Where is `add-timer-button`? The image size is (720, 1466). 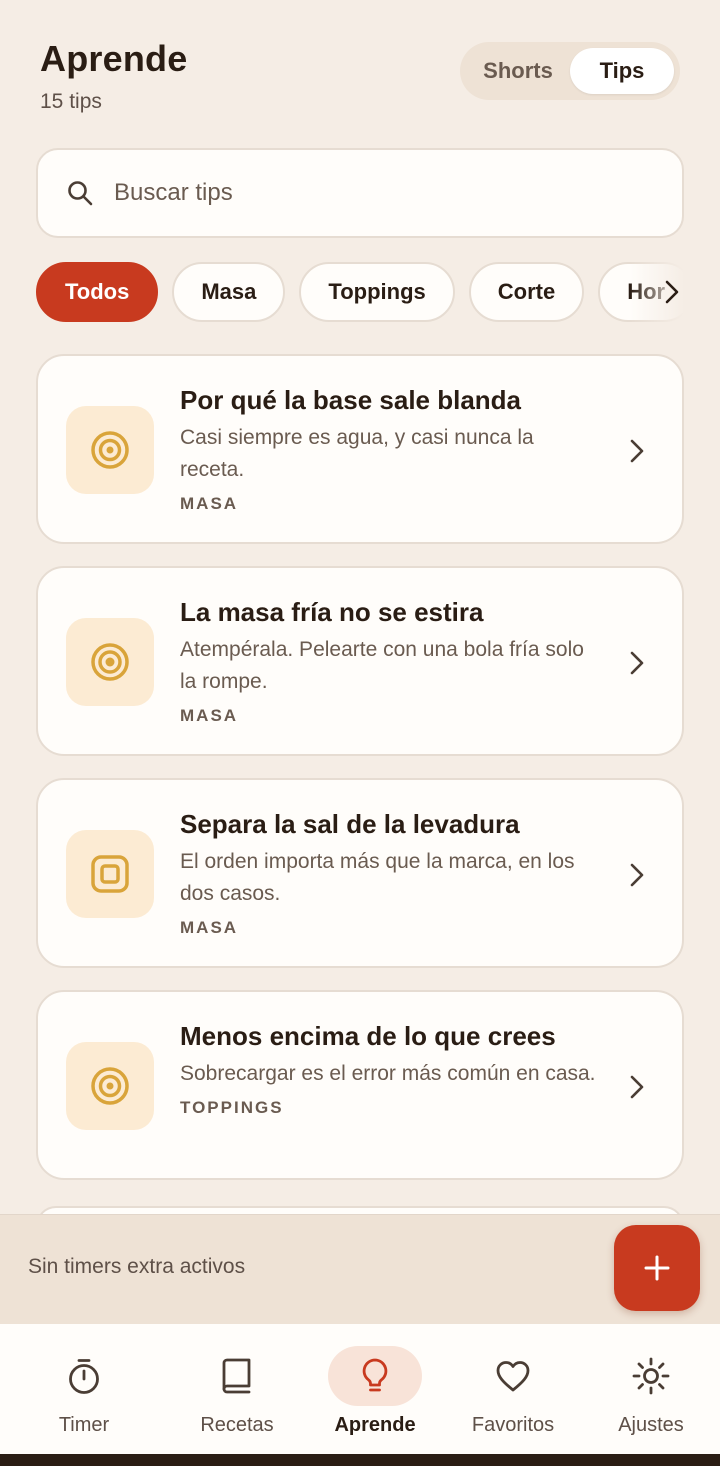 add-timer-button is located at coordinates (657, 1268).